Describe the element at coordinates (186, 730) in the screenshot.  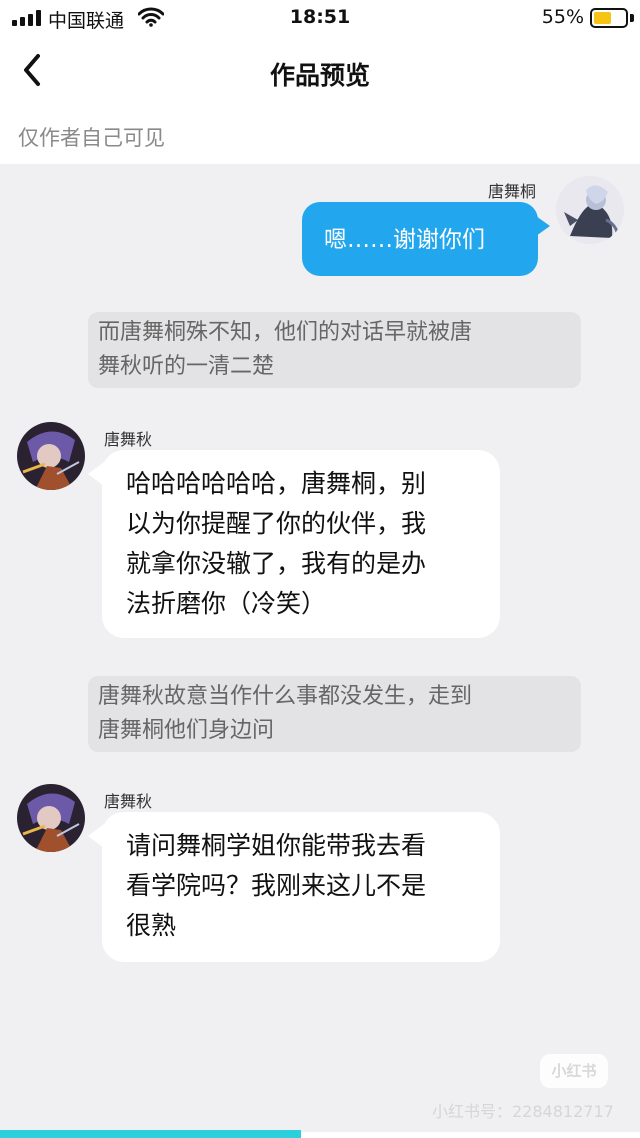
I see `narration-line: 唐舞桐他们身边问` at that location.